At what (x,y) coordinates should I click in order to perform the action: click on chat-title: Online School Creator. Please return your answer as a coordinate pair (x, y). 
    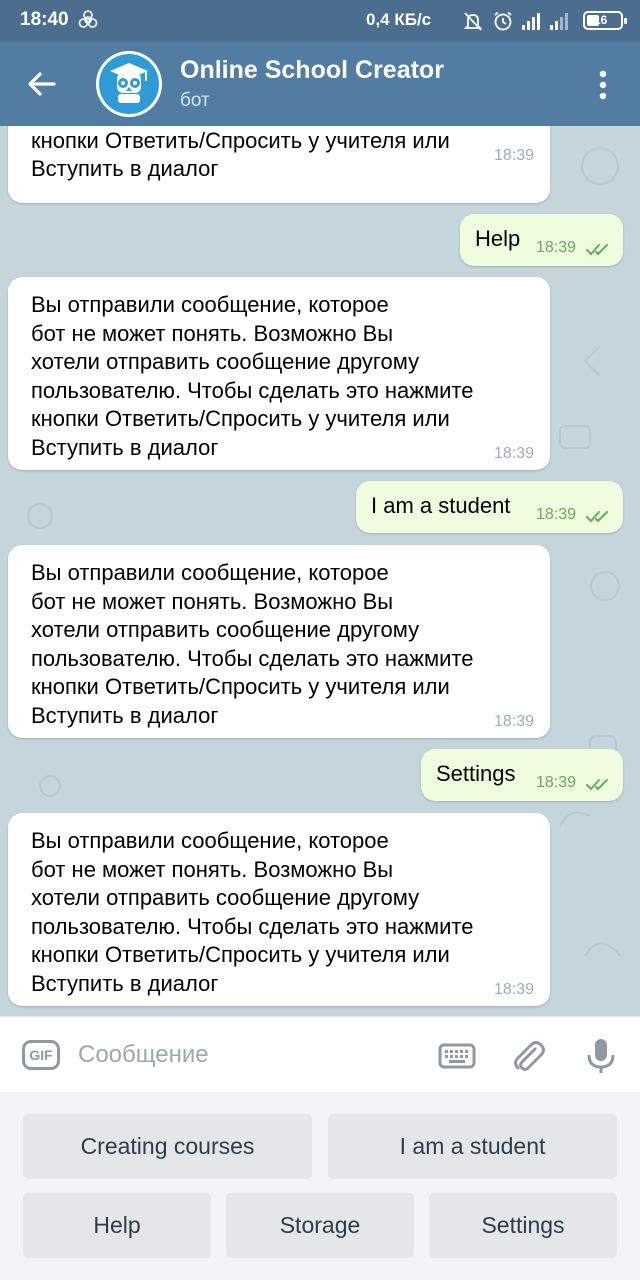
    Looking at the image, I should click on (312, 70).